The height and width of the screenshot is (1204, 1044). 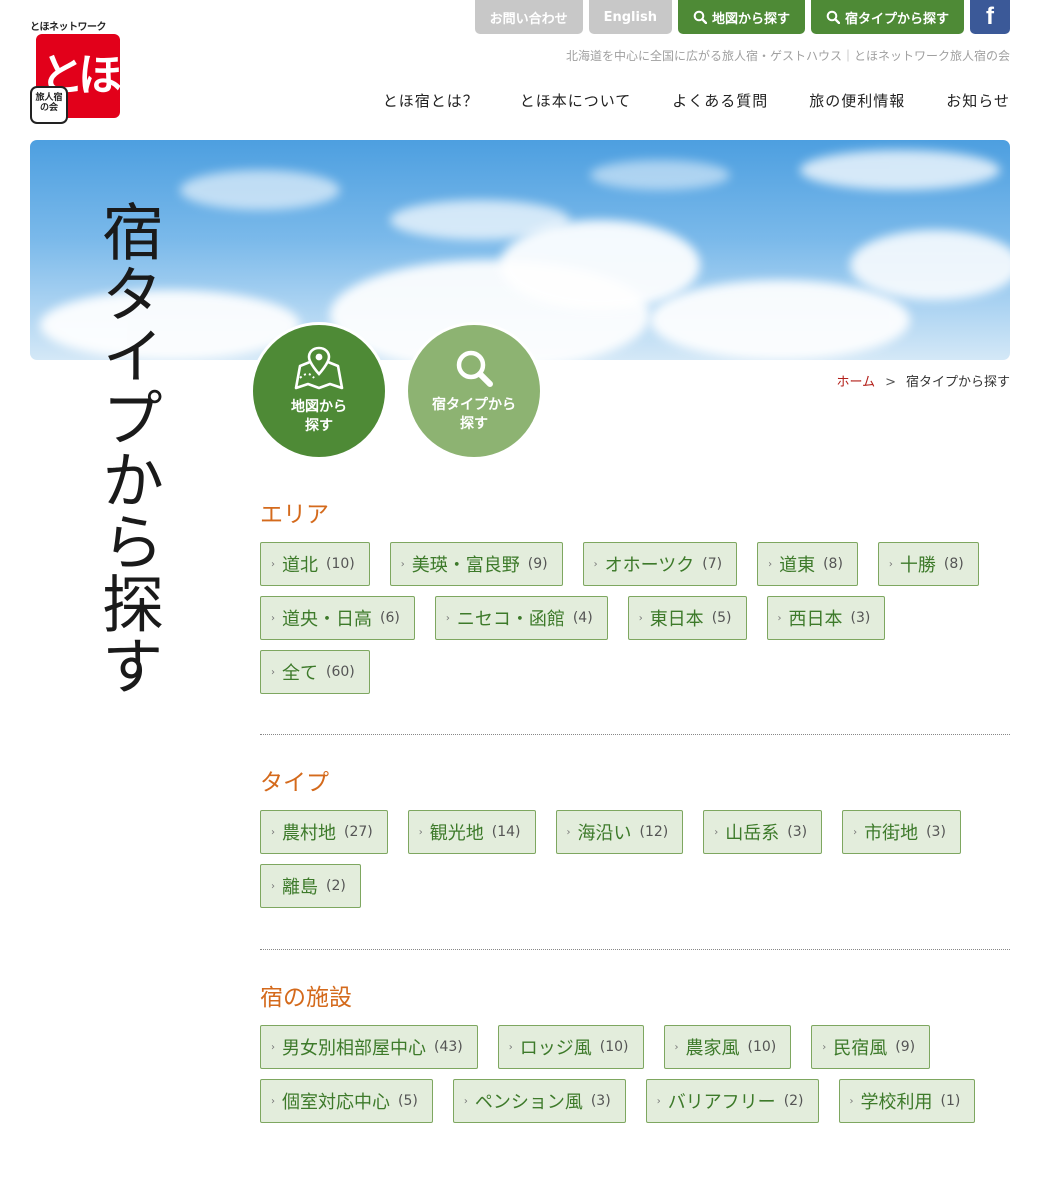 I want to click on tag-count: (60), so click(x=340, y=672).